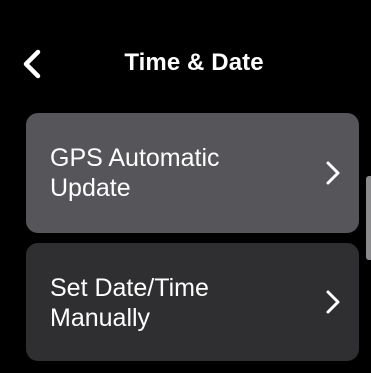 The height and width of the screenshot is (373, 371). Describe the element at coordinates (129, 303) in the screenshot. I see `menu-item-label: Set Date/Time Manually` at that location.